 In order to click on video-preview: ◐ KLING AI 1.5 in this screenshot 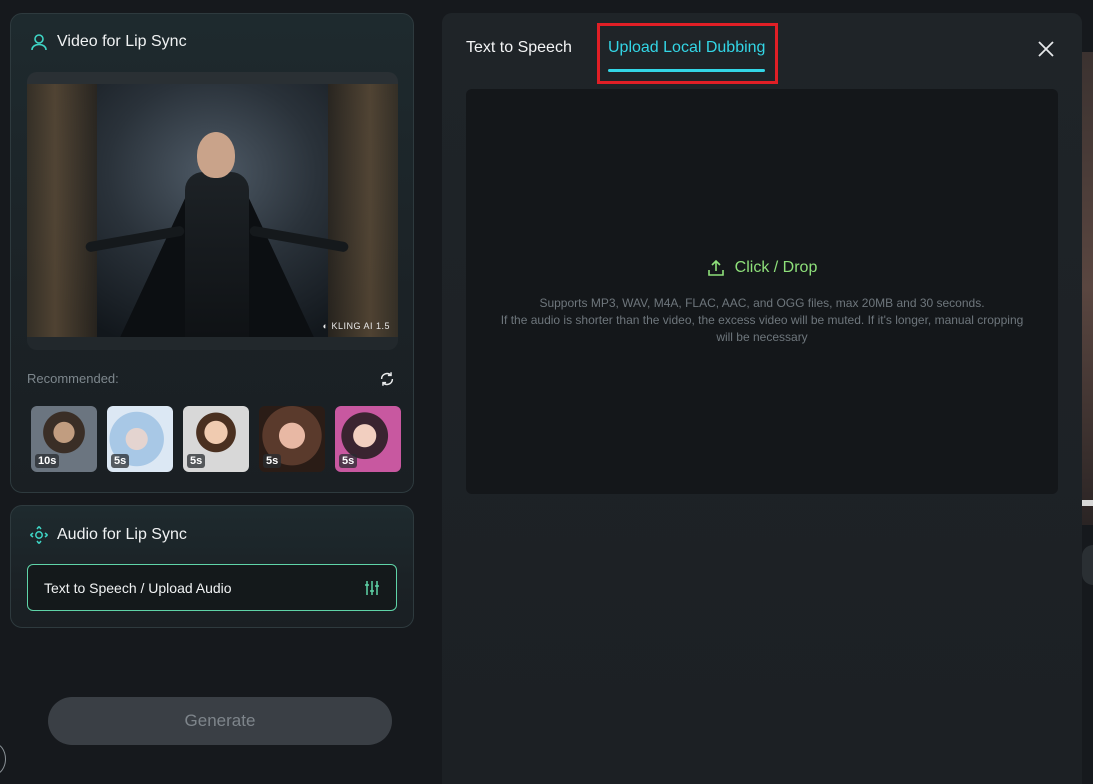, I will do `click(212, 211)`.